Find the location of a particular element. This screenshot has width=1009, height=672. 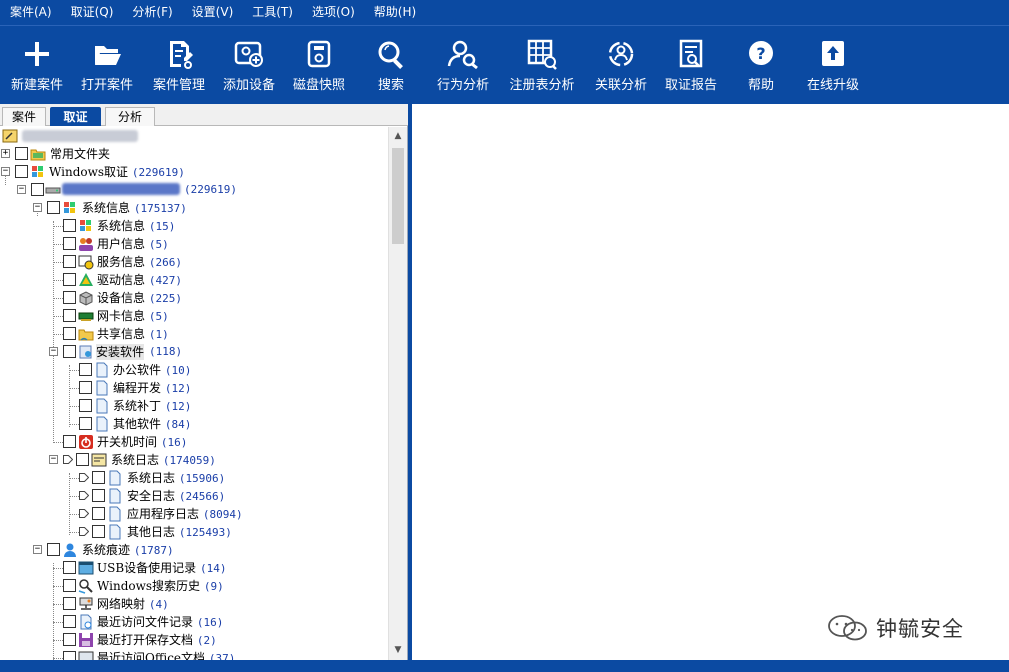

tree-item-application-log: 应用程序日志 (8094) is located at coordinates (194, 514).